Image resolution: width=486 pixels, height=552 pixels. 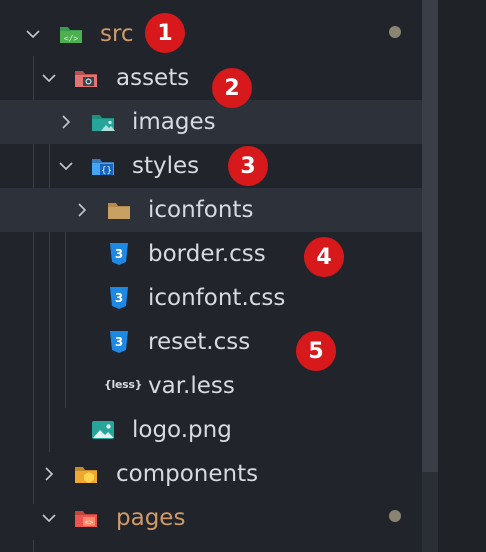 What do you see at coordinates (199, 342) in the screenshot?
I see `tree-item-label: reset.css` at bounding box center [199, 342].